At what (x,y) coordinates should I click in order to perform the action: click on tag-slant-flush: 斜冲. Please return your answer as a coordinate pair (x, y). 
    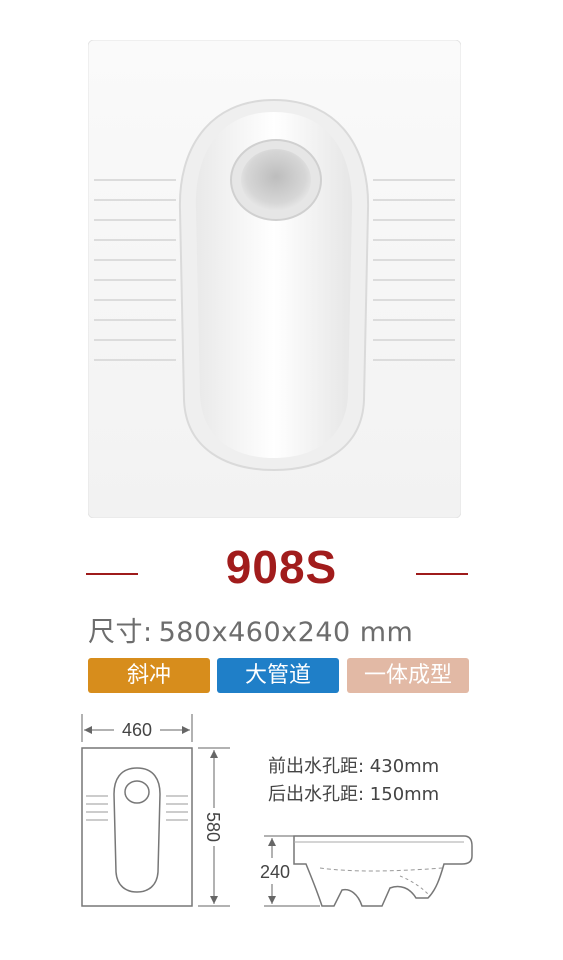
    Looking at the image, I should click on (149, 675).